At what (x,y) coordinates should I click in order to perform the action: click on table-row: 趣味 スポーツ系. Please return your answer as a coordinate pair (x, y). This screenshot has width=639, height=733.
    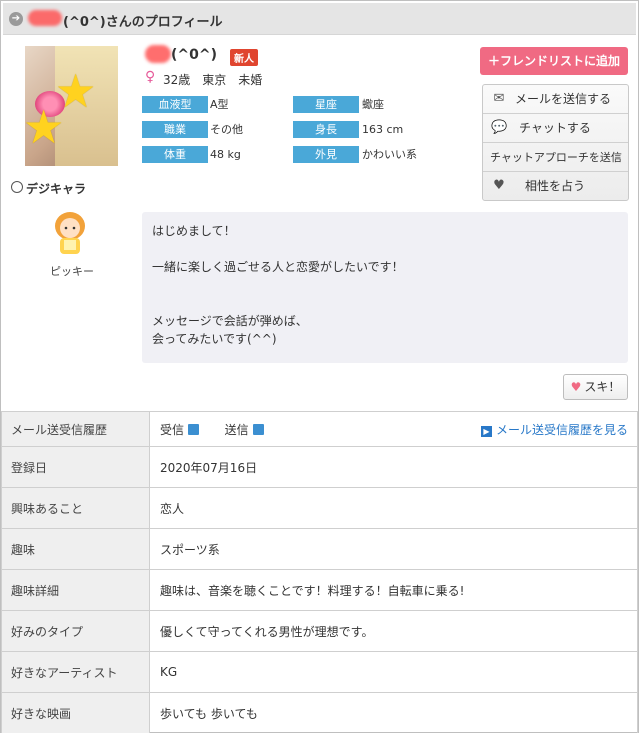
    Looking at the image, I should click on (319, 549).